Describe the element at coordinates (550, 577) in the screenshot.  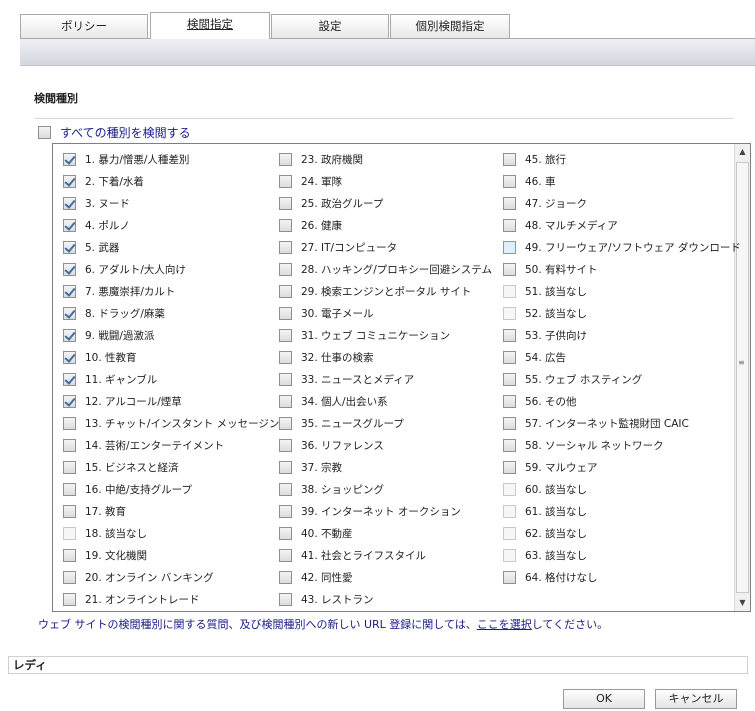
I see `category-item: 64. 格付けなし` at that location.